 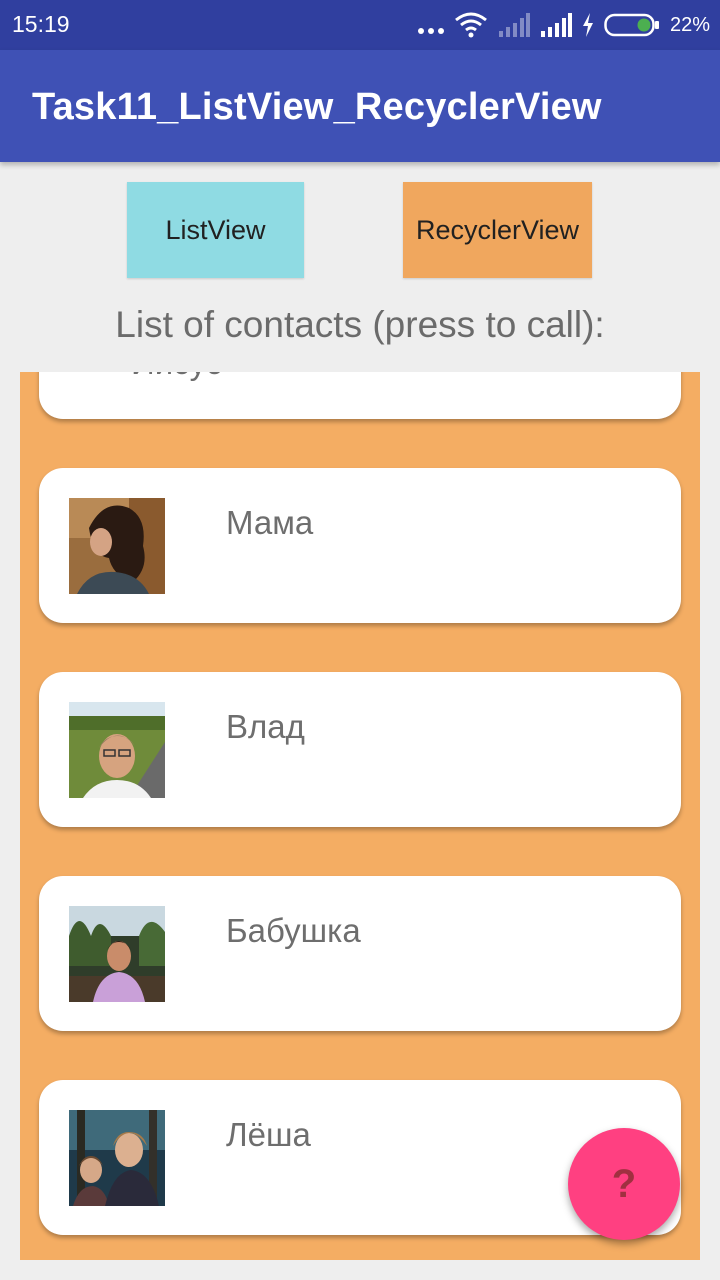 What do you see at coordinates (268, 1134) in the screenshot?
I see `contact-name: Лёша` at bounding box center [268, 1134].